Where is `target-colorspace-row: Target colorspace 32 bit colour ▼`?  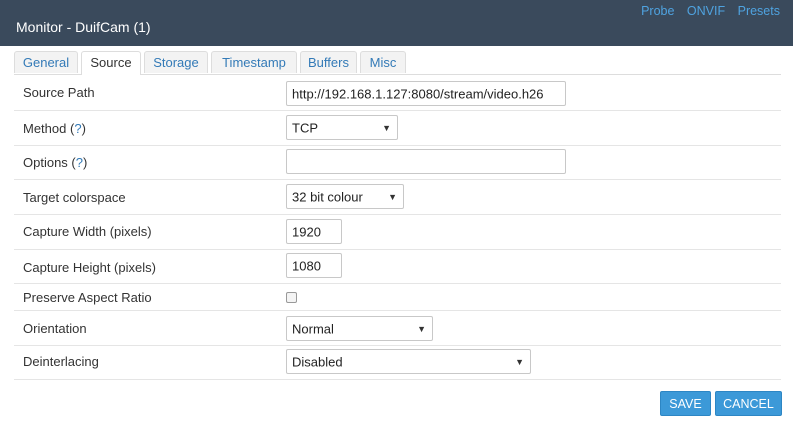
target-colorspace-row: Target colorspace 32 bit colour ▼ is located at coordinates (397, 197).